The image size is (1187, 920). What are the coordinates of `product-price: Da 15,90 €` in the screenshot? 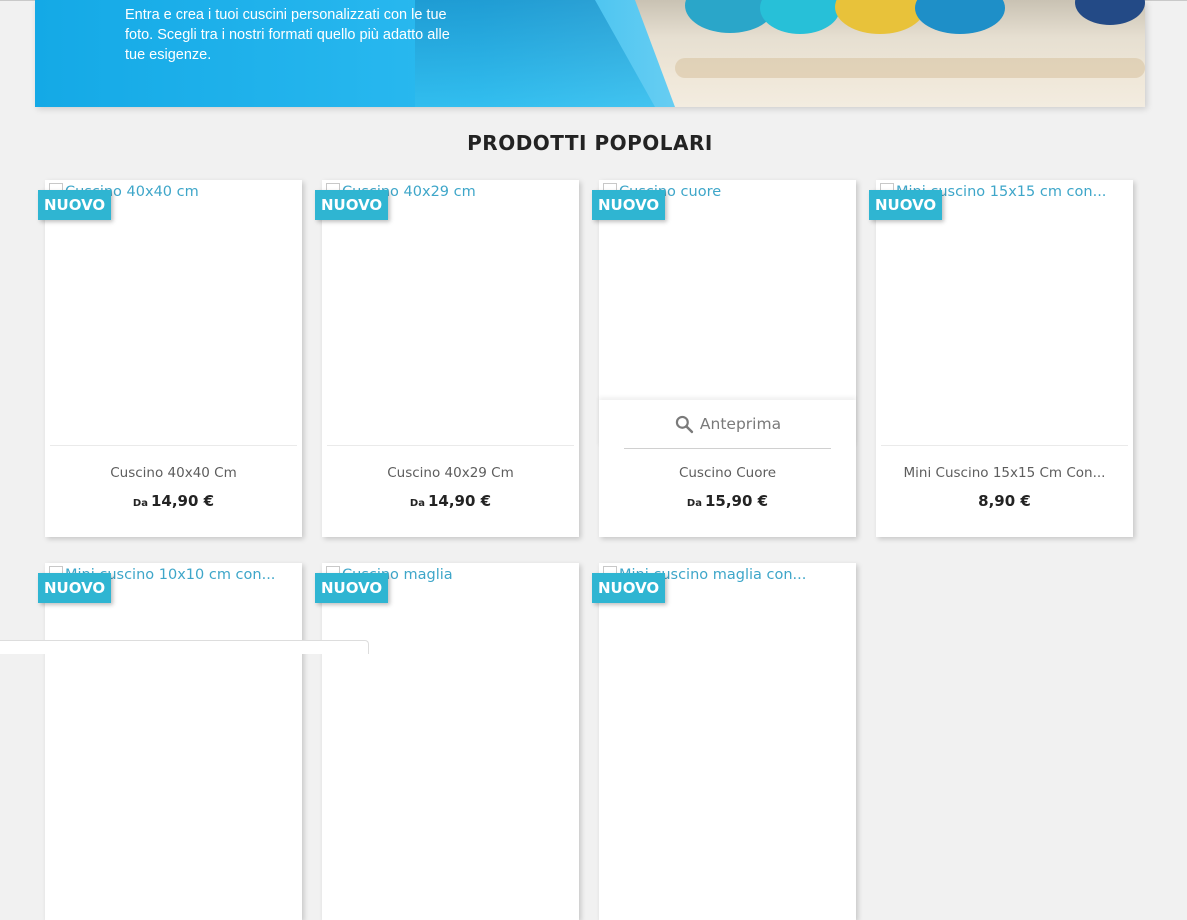 It's located at (727, 500).